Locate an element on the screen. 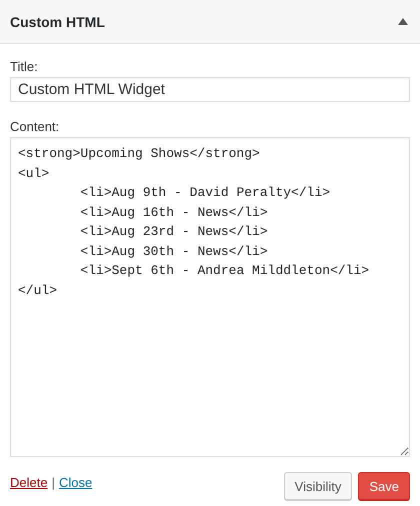 The width and height of the screenshot is (420, 506). content-label: Content: is located at coordinates (35, 126).